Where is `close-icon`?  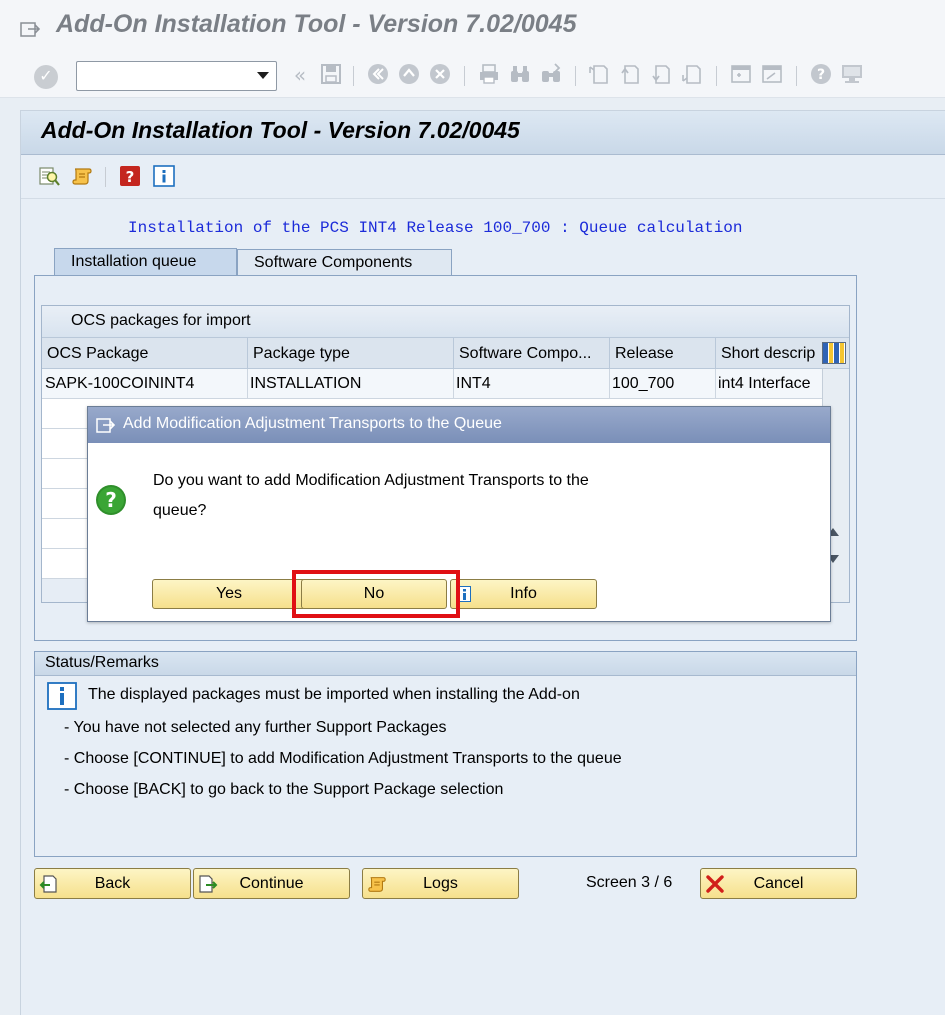
close-icon is located at coordinates (715, 884).